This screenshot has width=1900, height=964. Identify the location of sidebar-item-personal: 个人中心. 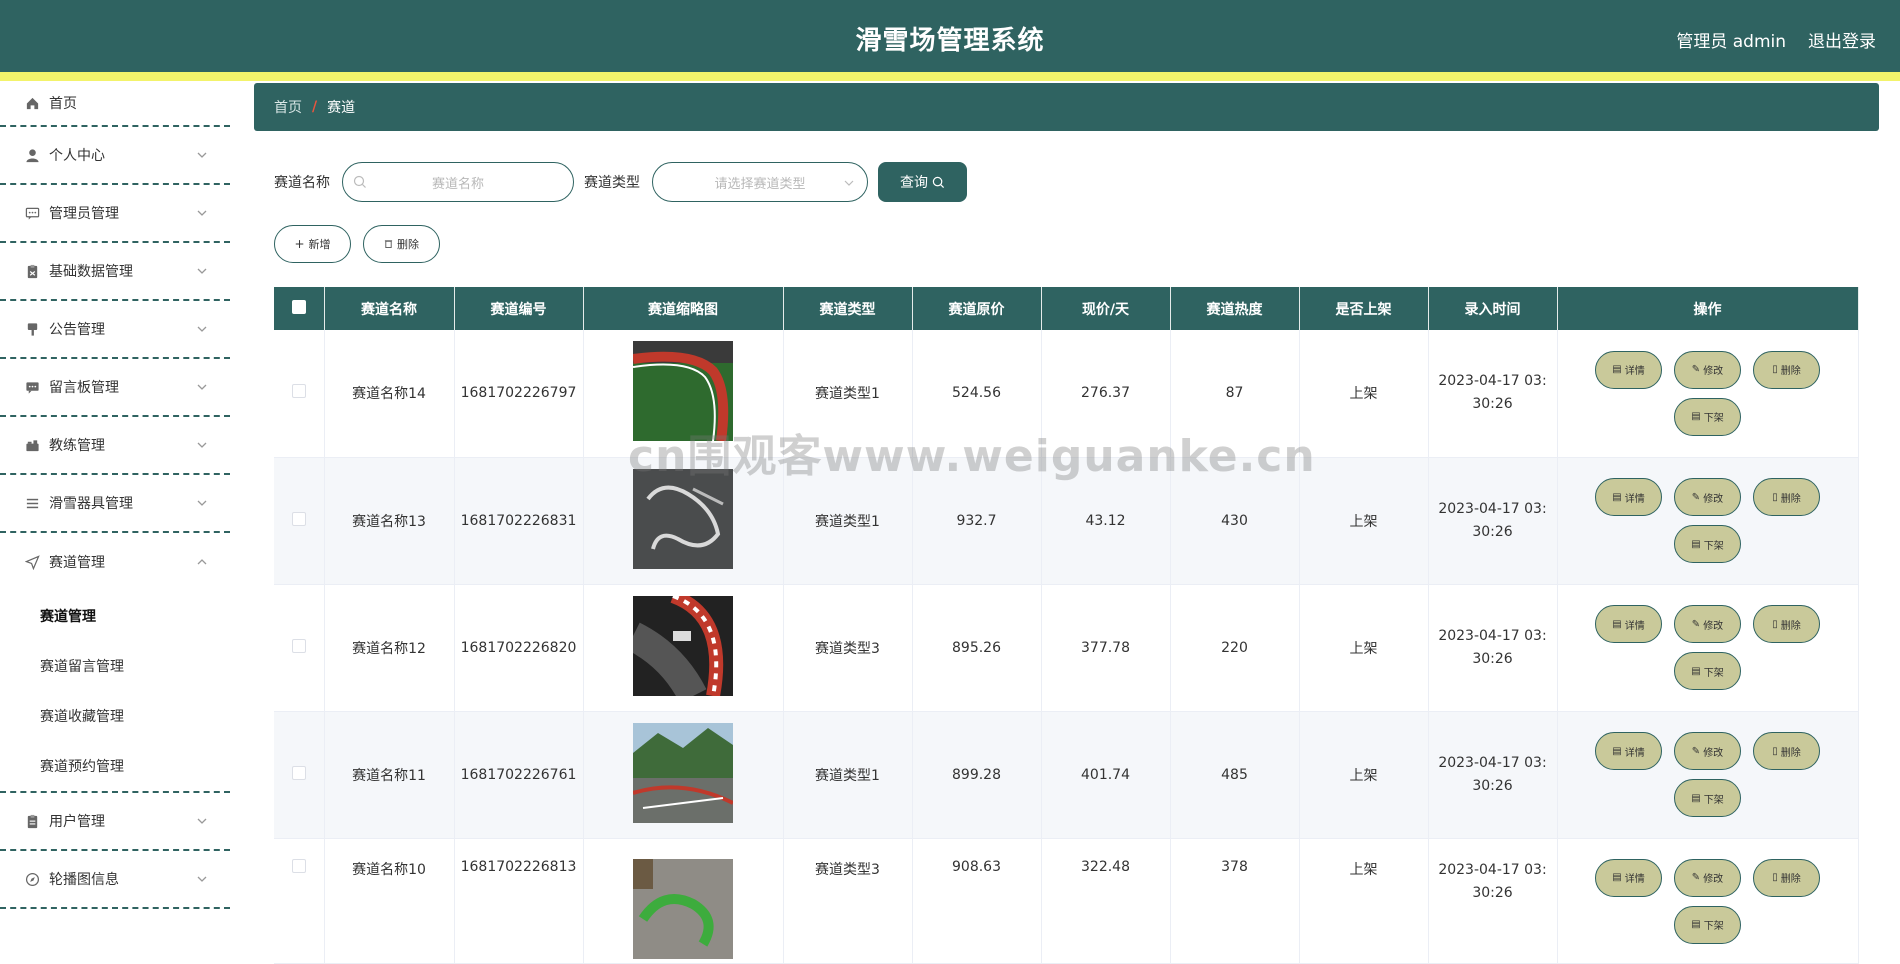
(115, 156).